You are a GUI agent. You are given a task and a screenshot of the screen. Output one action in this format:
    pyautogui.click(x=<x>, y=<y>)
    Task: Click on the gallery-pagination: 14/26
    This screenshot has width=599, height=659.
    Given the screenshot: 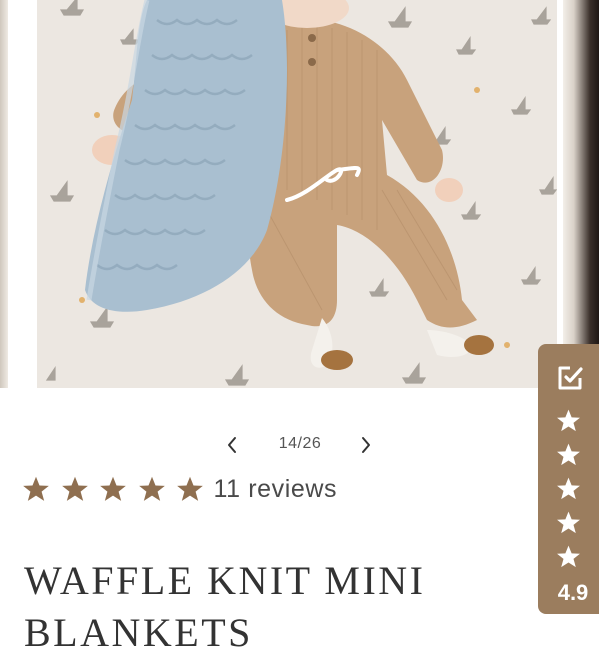 What is the action you would take?
    pyautogui.click(x=299, y=445)
    